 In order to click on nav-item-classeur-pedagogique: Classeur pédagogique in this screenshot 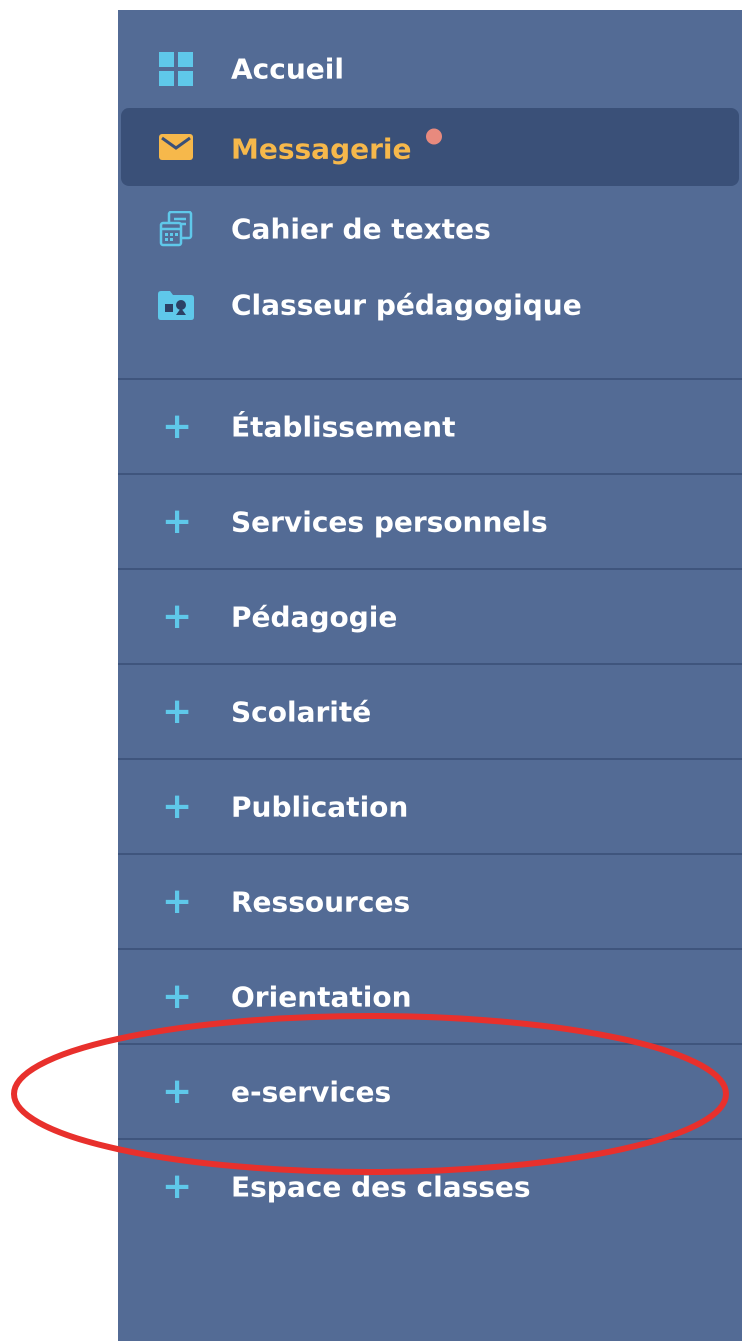, I will do `click(430, 305)`.